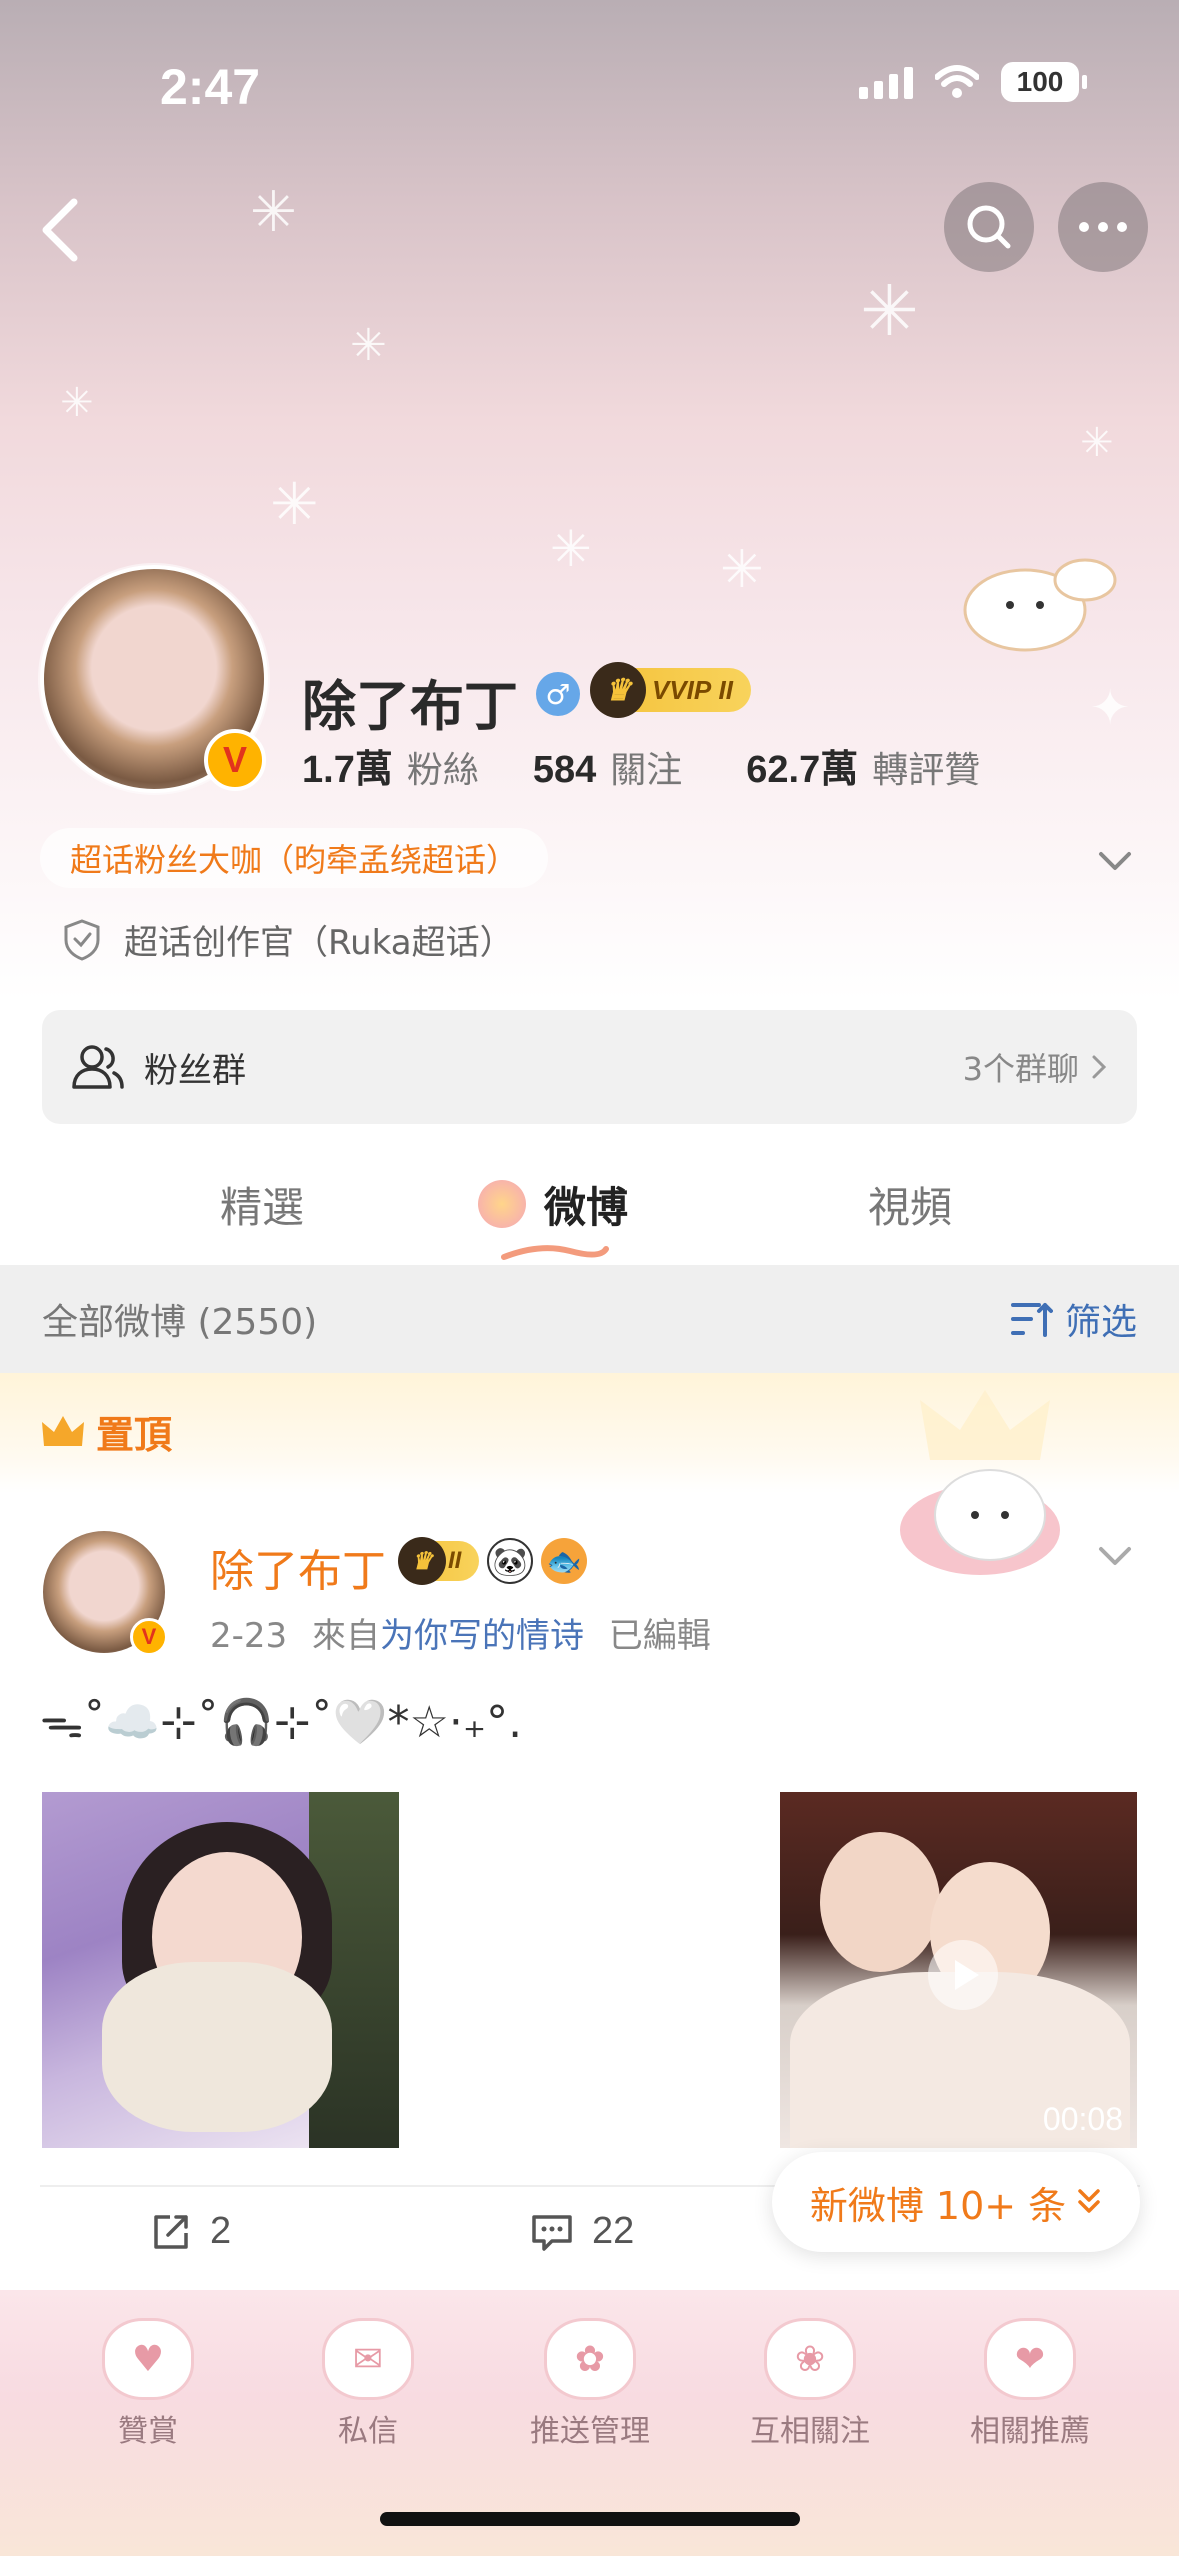 This screenshot has height=2556, width=1179. Describe the element at coordinates (564, 770) in the screenshot. I see `stat-value: 584` at that location.